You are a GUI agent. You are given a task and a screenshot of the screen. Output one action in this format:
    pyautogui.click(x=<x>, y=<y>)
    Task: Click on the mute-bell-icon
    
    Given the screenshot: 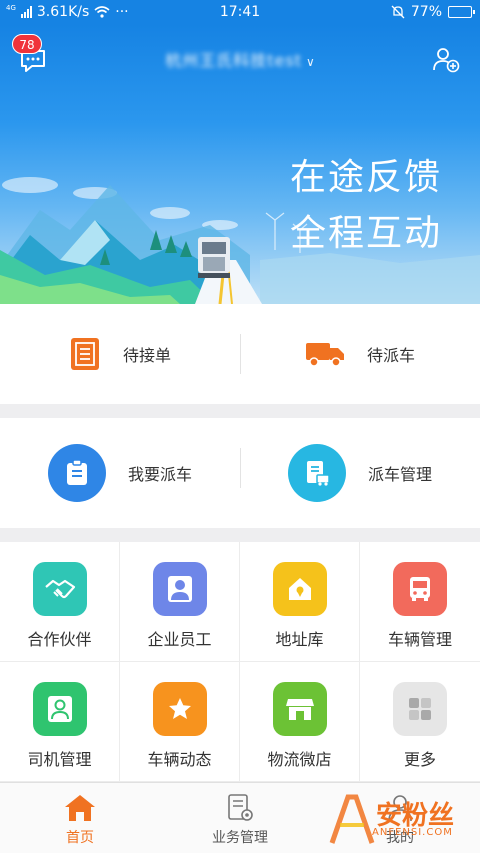 What is the action you would take?
    pyautogui.click(x=398, y=12)
    